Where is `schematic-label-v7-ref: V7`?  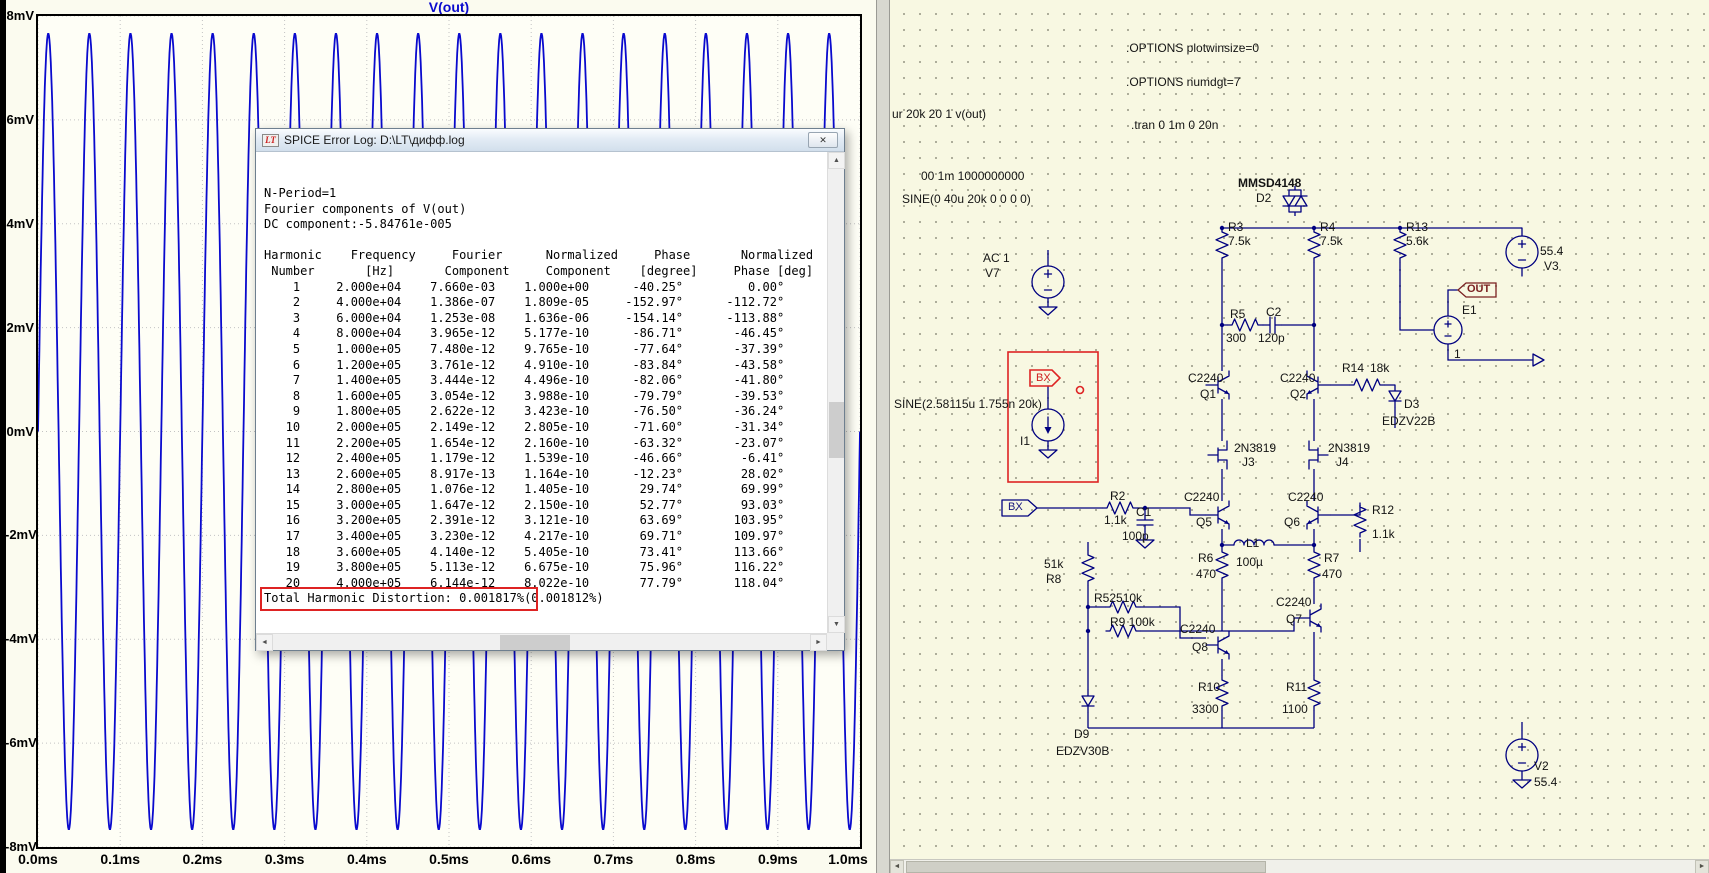
schematic-label-v7-ref: V7 is located at coordinates (992, 273).